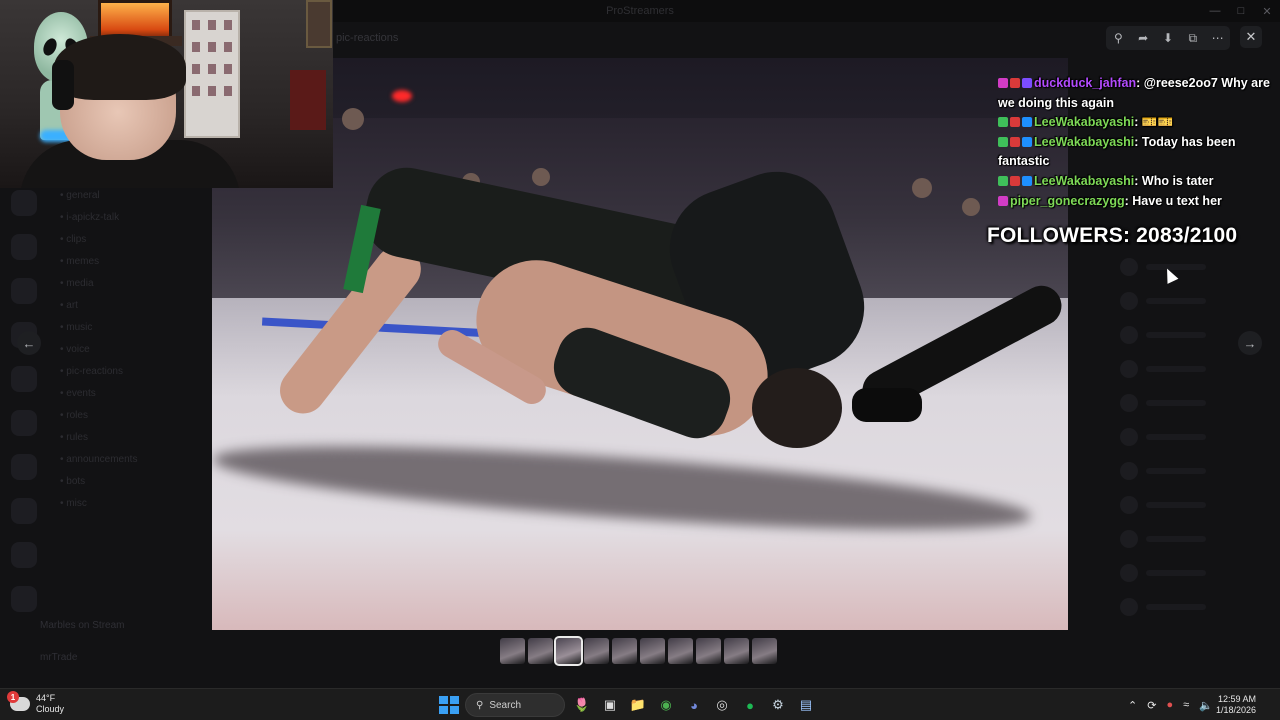 This screenshot has width=1280, height=720. What do you see at coordinates (1206, 705) in the screenshot?
I see `speaker-icon: 🔈` at bounding box center [1206, 705].